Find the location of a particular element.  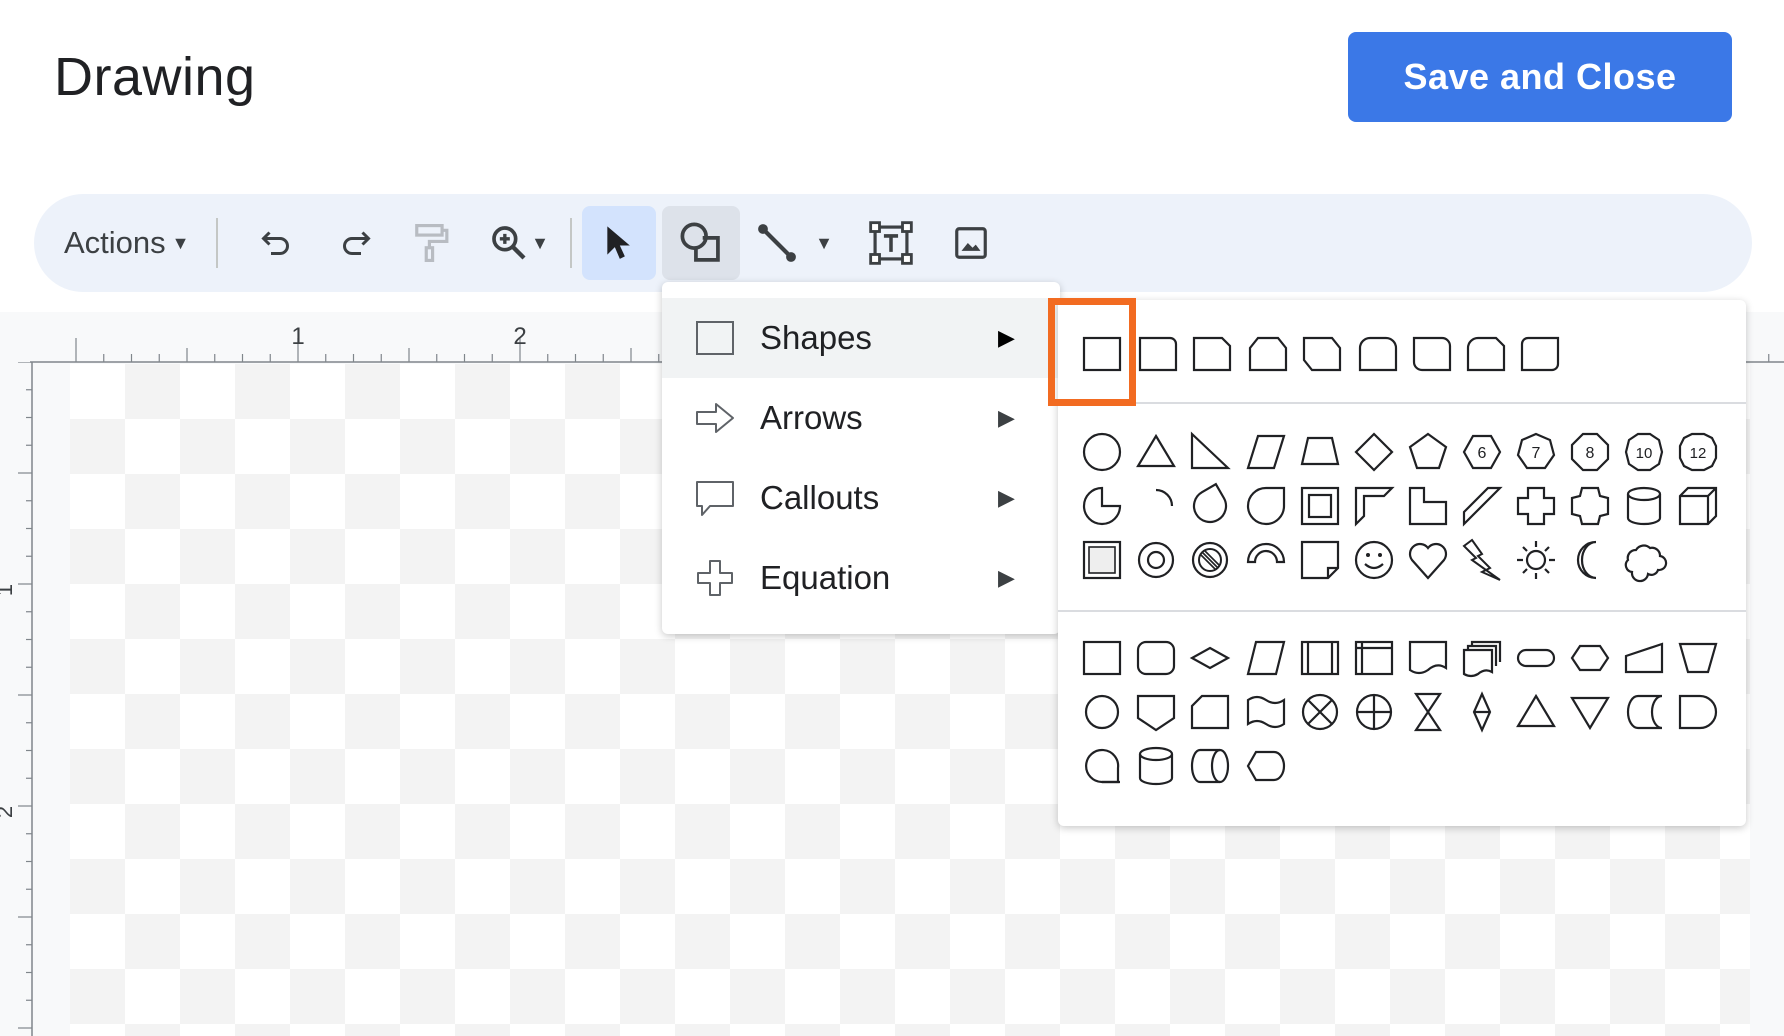

no-symbol-shape-icon is located at coordinates (1210, 560).